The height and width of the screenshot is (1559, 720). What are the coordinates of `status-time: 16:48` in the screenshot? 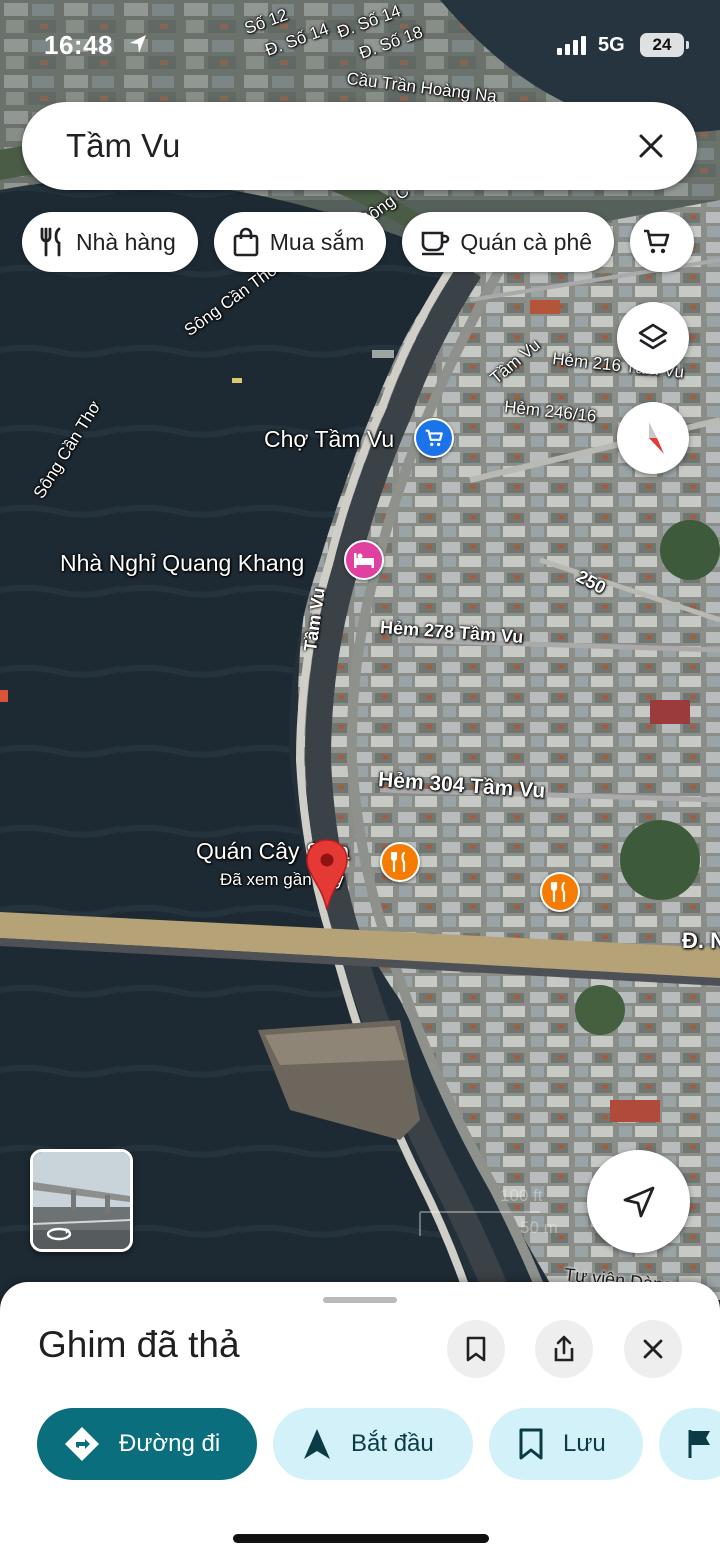 It's located at (78, 45).